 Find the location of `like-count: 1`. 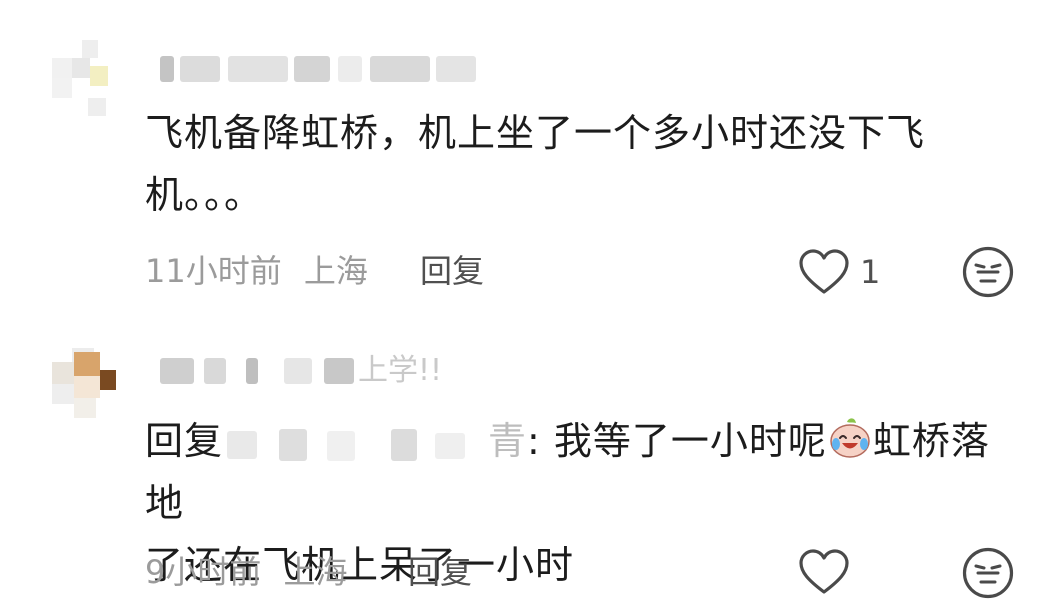

like-count: 1 is located at coordinates (870, 272).